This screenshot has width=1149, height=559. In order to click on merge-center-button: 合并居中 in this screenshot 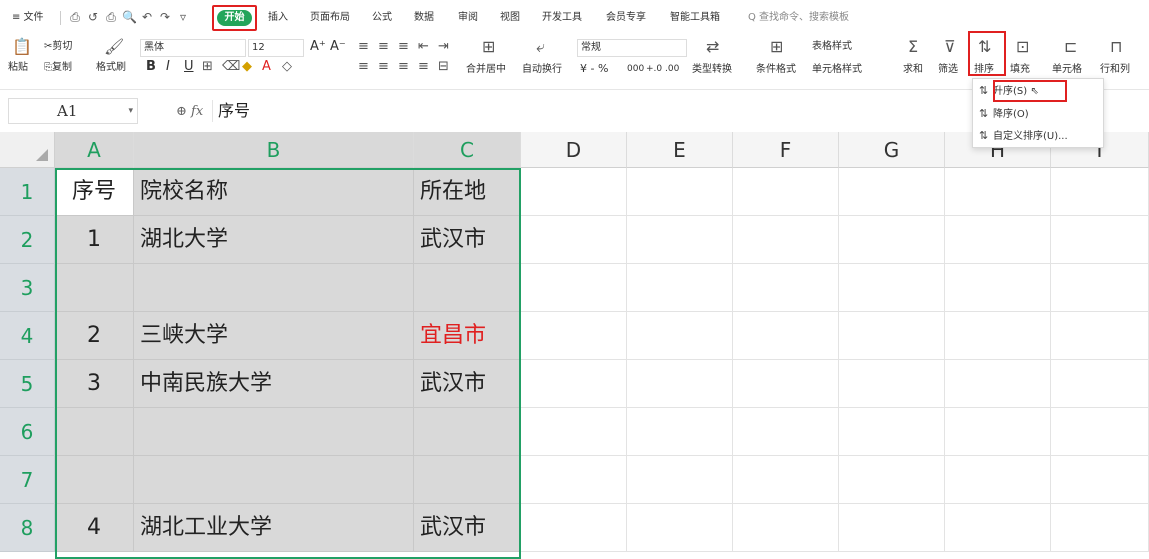, I will do `click(486, 70)`.